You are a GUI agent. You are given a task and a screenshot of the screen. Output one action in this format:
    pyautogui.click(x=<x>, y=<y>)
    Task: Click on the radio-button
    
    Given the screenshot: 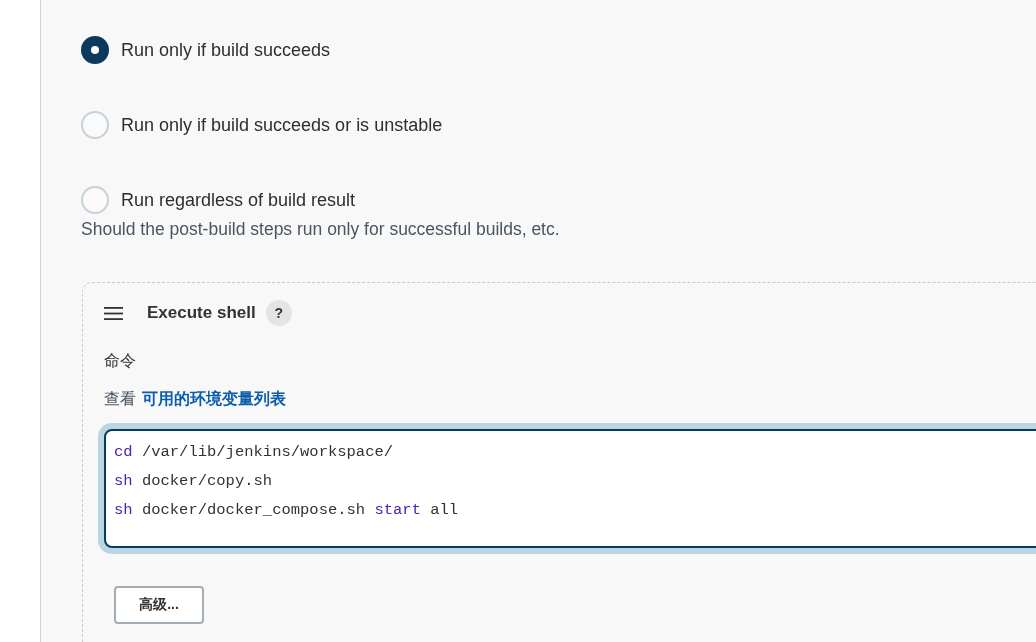 What is the action you would take?
    pyautogui.click(x=95, y=50)
    